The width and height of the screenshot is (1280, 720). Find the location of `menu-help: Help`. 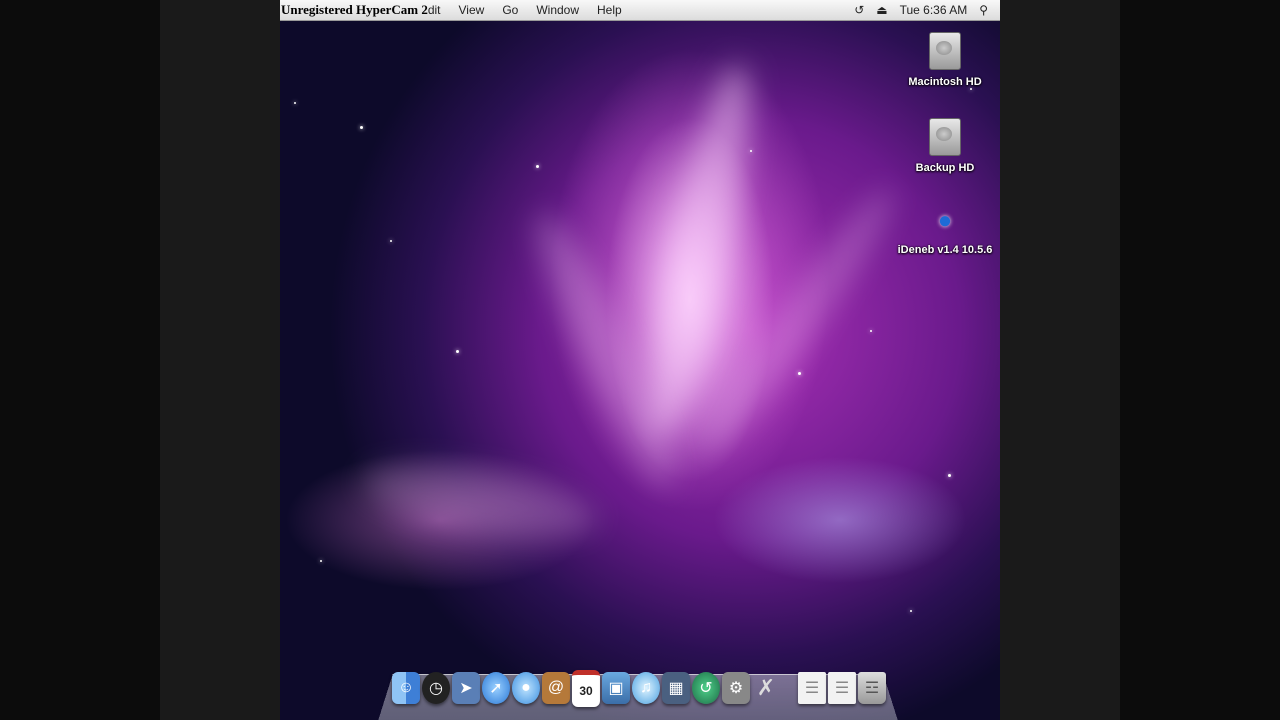

menu-help: Help is located at coordinates (609, 10).